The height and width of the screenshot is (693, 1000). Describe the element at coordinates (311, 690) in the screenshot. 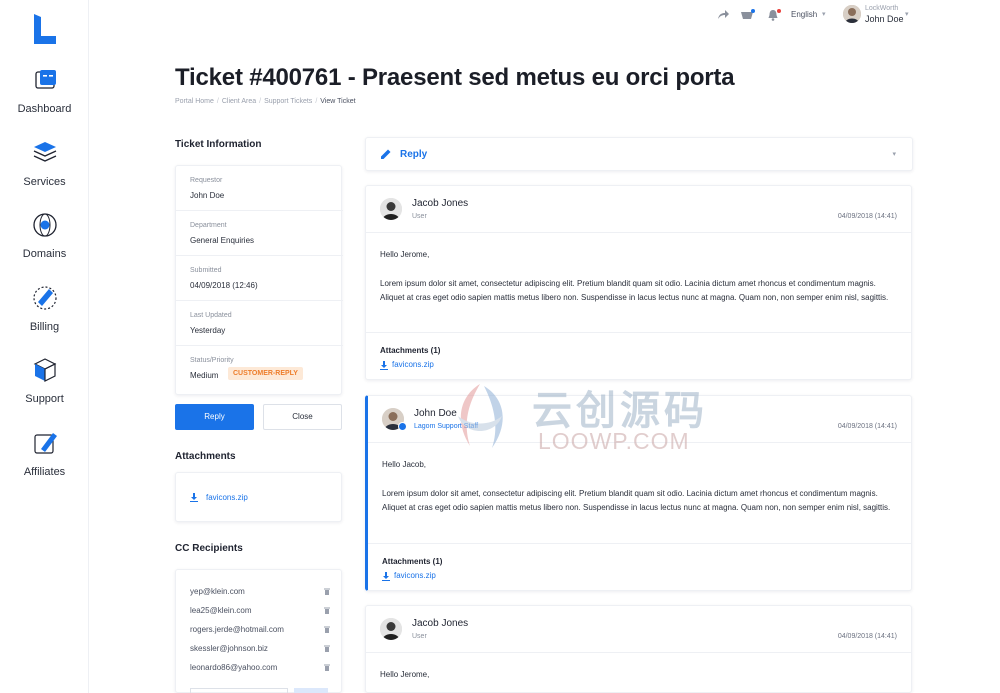

I see `cc-add-button` at that location.